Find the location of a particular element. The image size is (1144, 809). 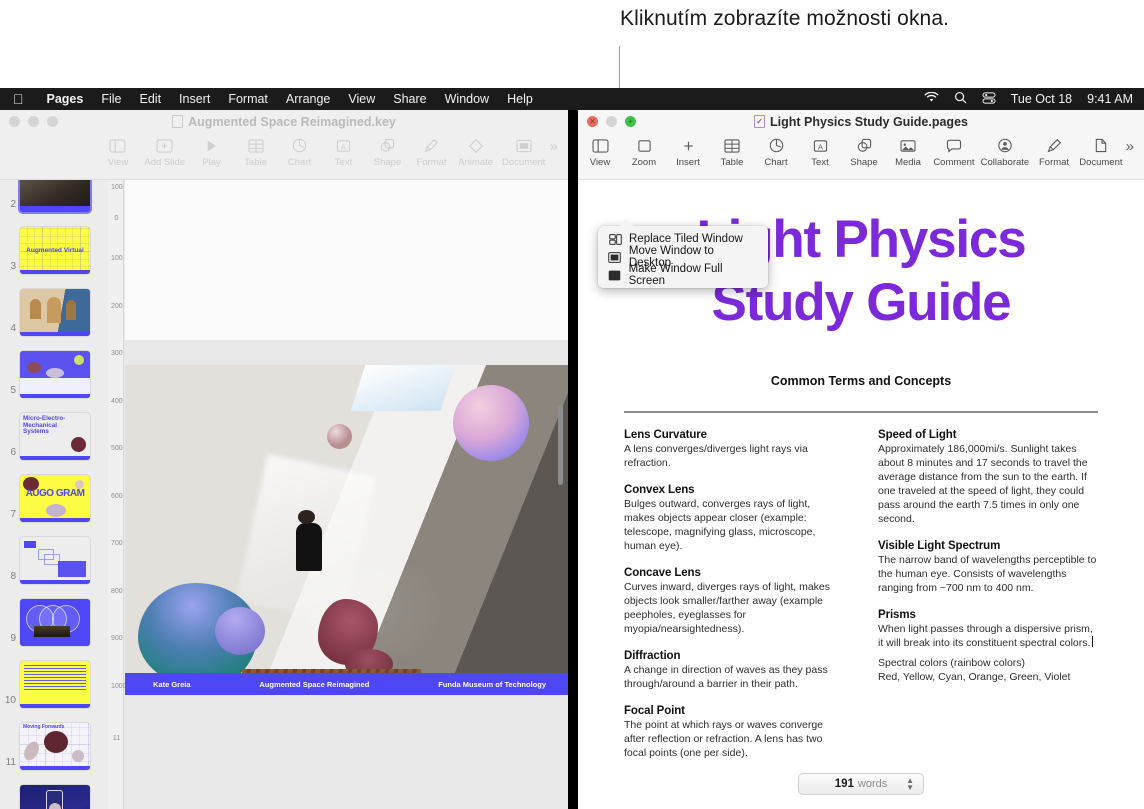

slide-thumbnail: Micro-Electro-Mechanical Systems is located at coordinates (55, 436).